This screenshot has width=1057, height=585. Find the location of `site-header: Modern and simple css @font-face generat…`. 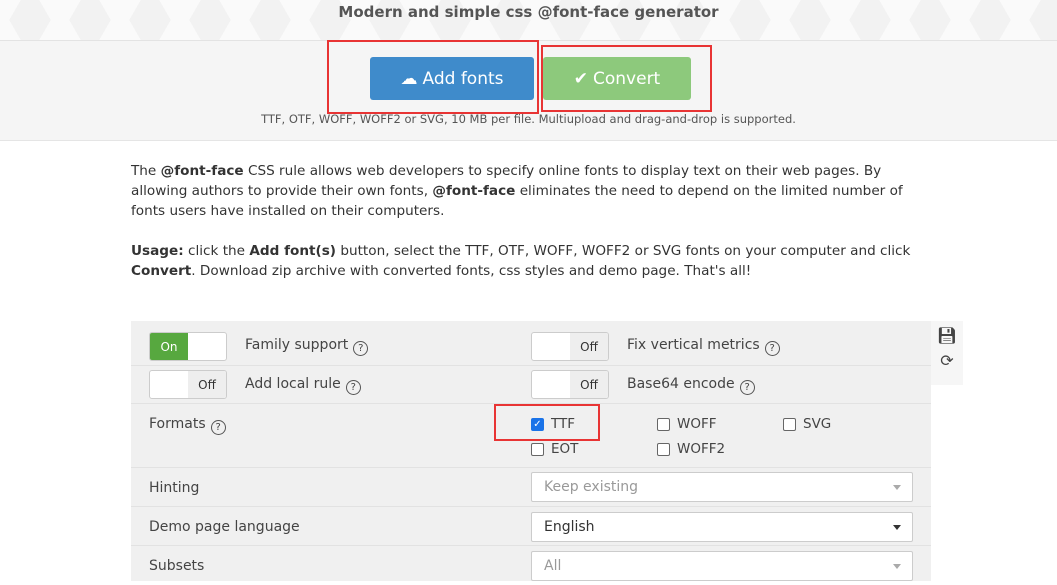

site-header: Modern and simple css @font-face generat… is located at coordinates (528, 20).